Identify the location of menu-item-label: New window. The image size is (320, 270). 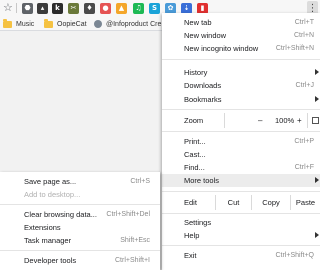
(205, 35).